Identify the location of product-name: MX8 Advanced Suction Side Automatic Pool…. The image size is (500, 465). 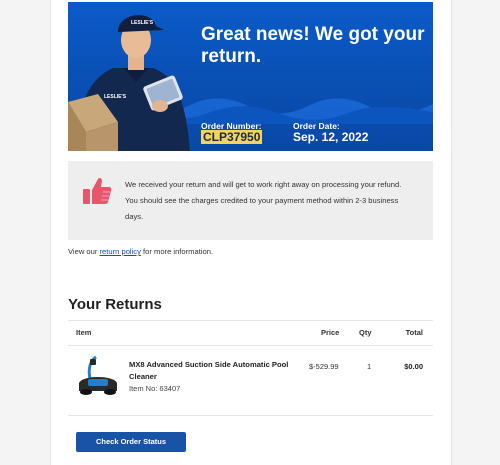
(209, 371).